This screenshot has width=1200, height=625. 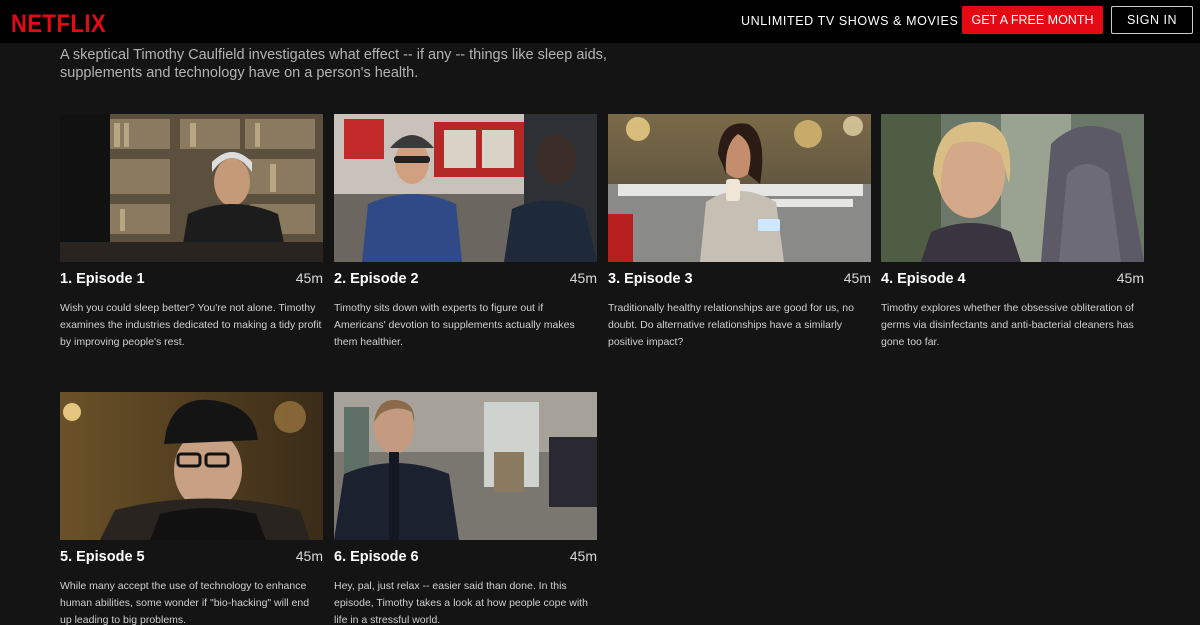 What do you see at coordinates (850, 21) in the screenshot?
I see `tagline: UNLIMITED TV SHOWS & MOVIES` at bounding box center [850, 21].